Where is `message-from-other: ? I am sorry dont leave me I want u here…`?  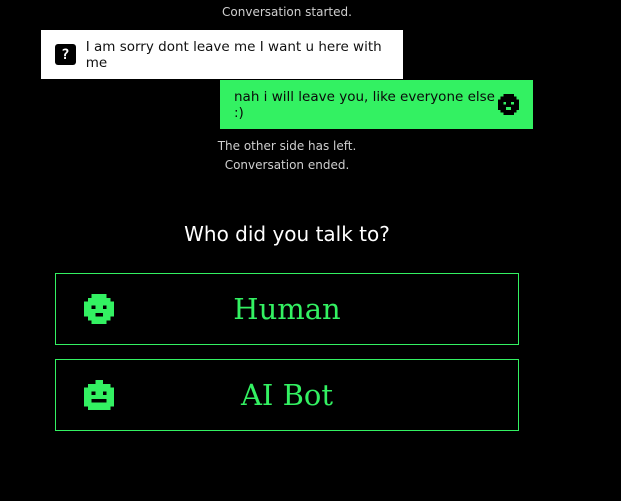 message-from-other: ? I am sorry dont leave me I want u here… is located at coordinates (222, 54).